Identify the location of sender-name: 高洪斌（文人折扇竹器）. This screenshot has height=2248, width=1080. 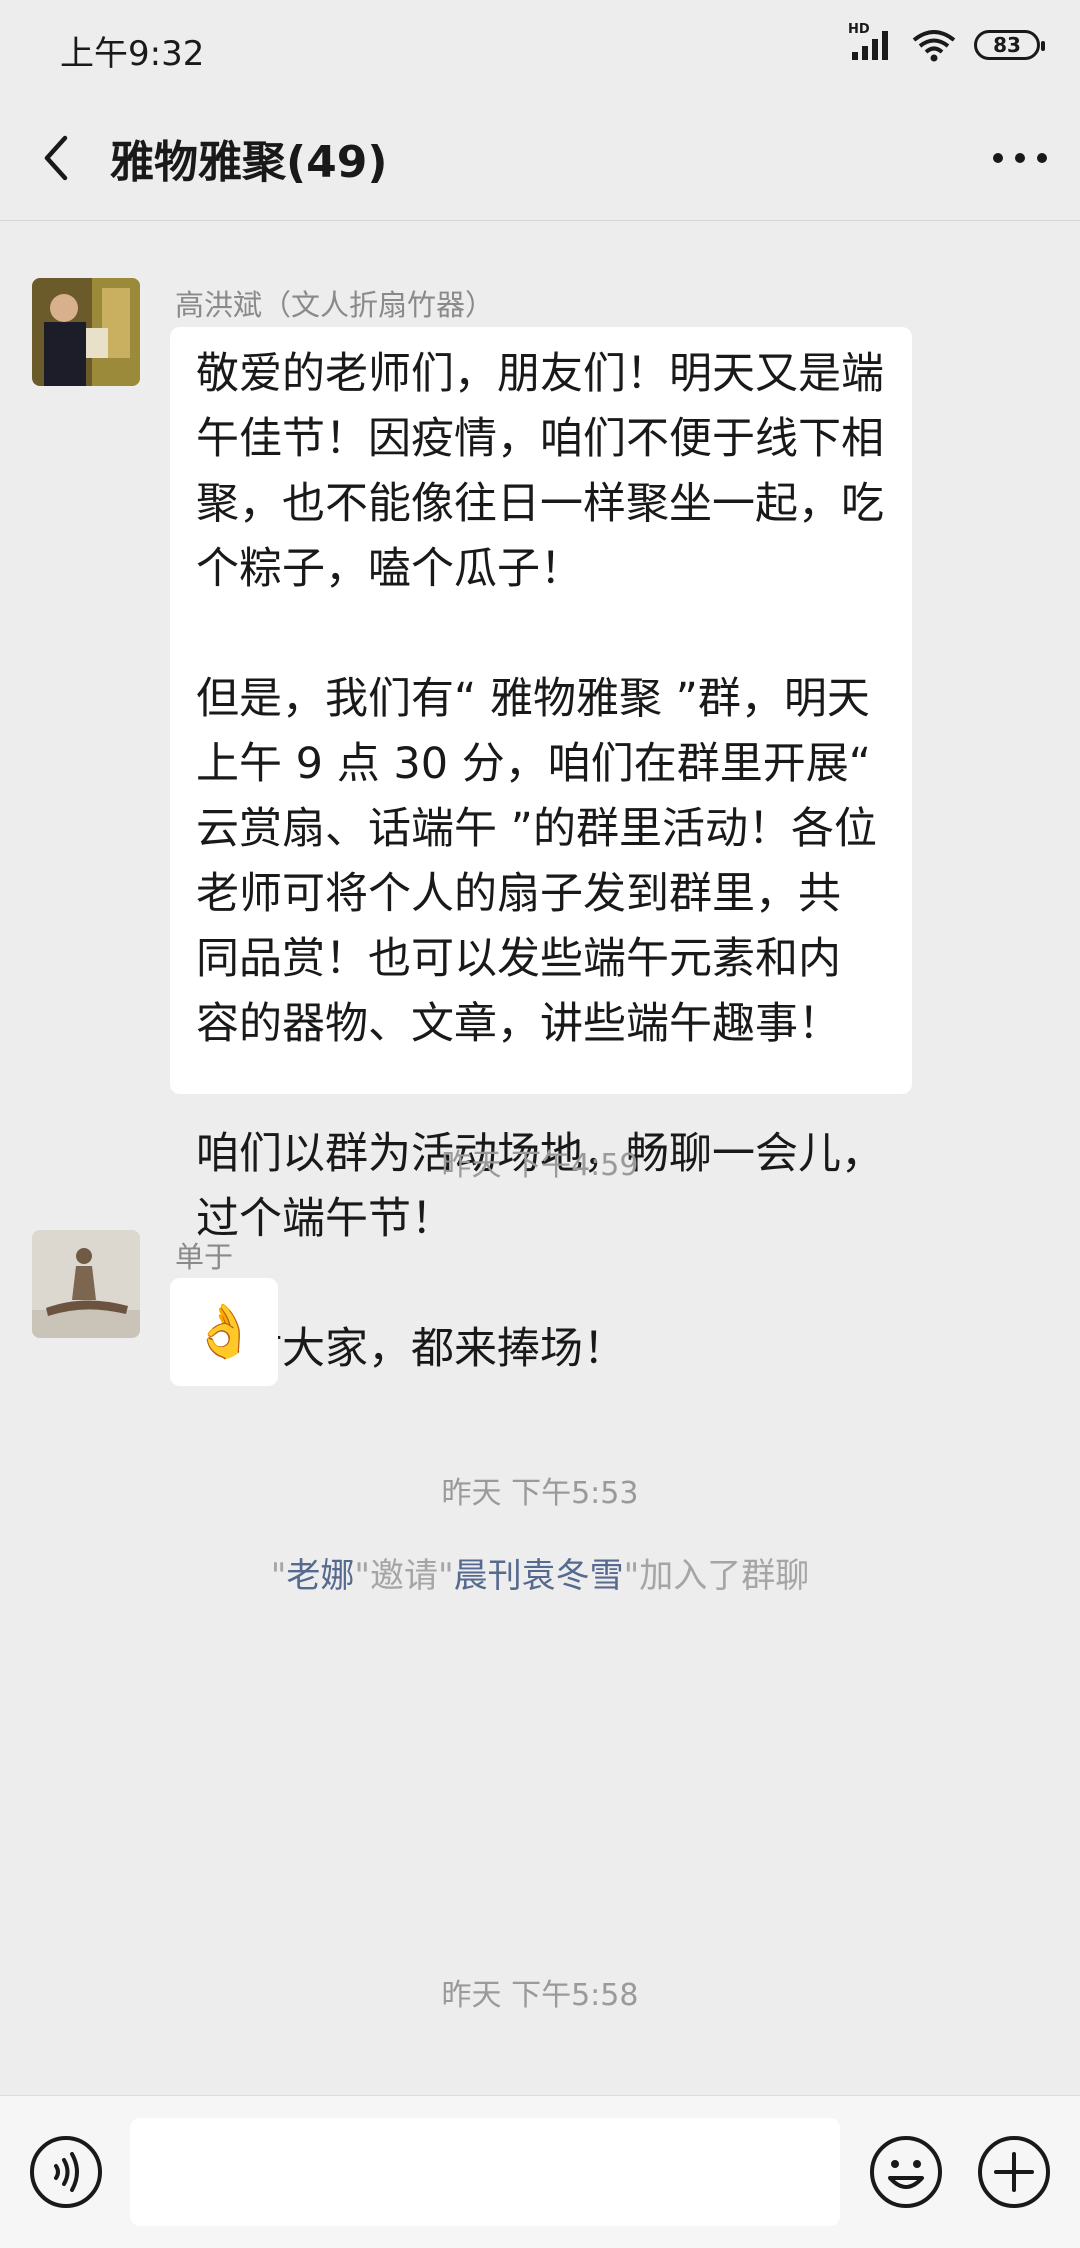
(335, 305).